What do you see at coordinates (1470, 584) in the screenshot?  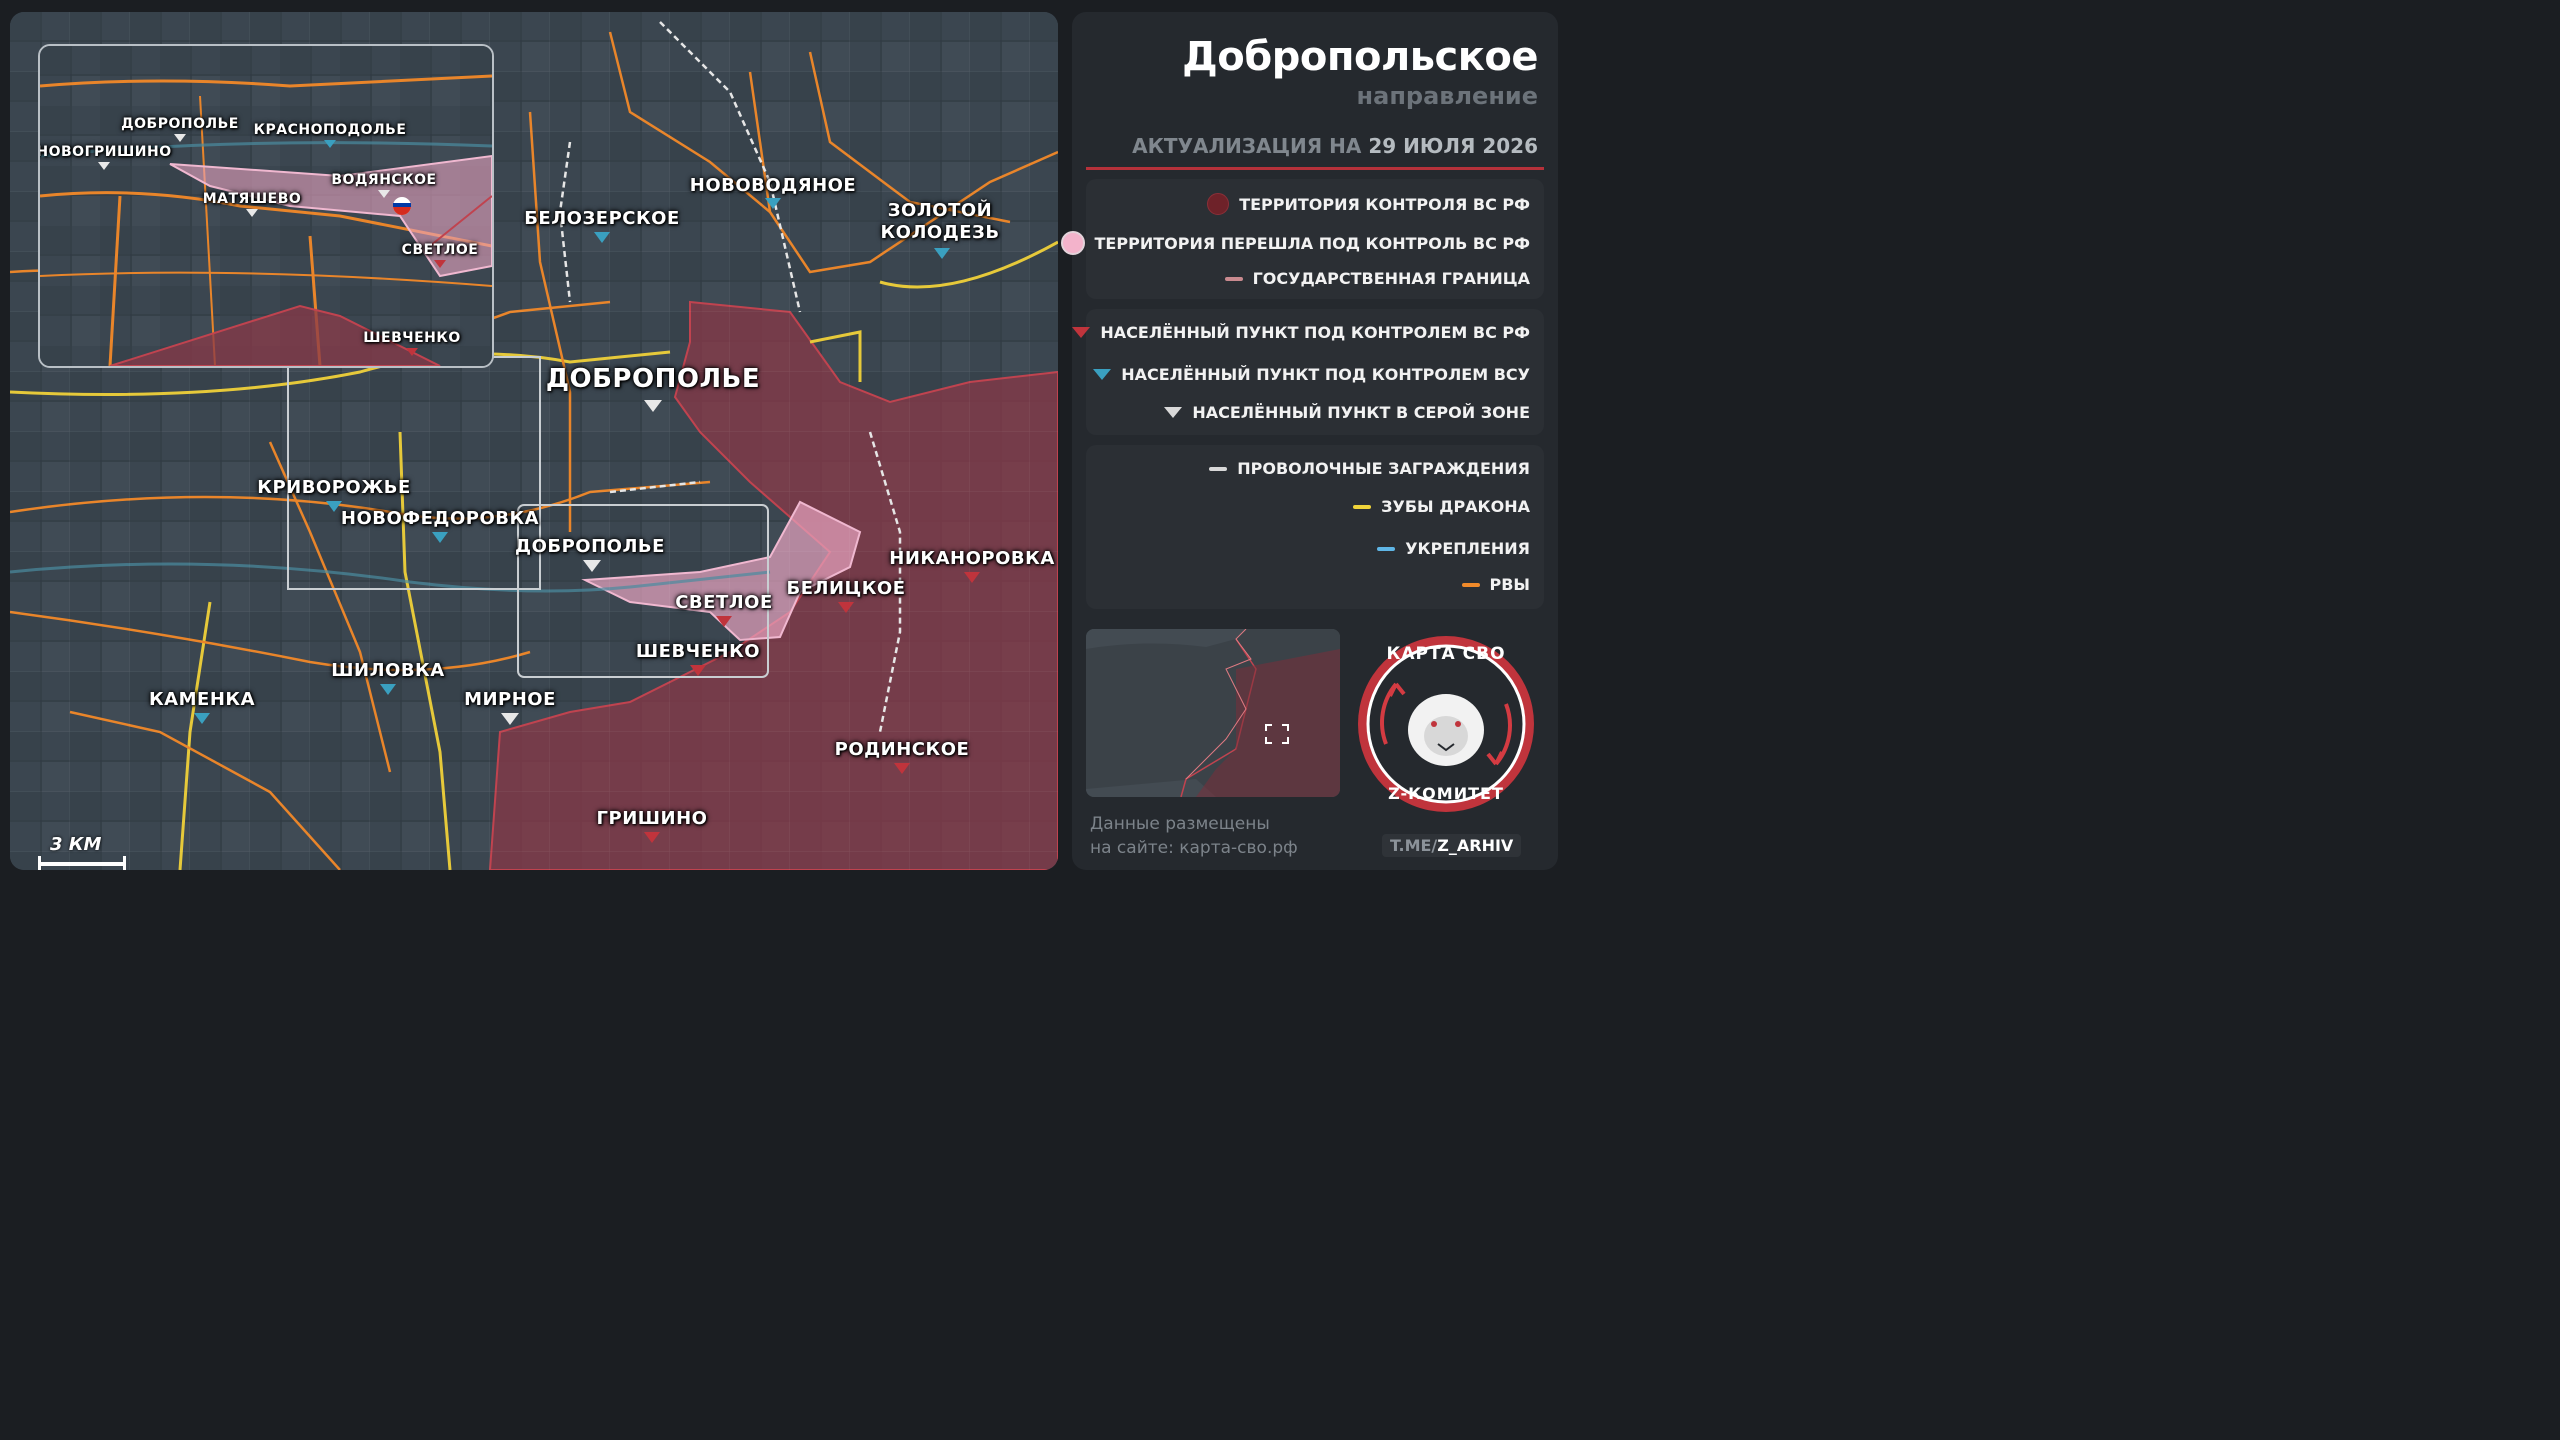 I see `ditch-line-icon` at bounding box center [1470, 584].